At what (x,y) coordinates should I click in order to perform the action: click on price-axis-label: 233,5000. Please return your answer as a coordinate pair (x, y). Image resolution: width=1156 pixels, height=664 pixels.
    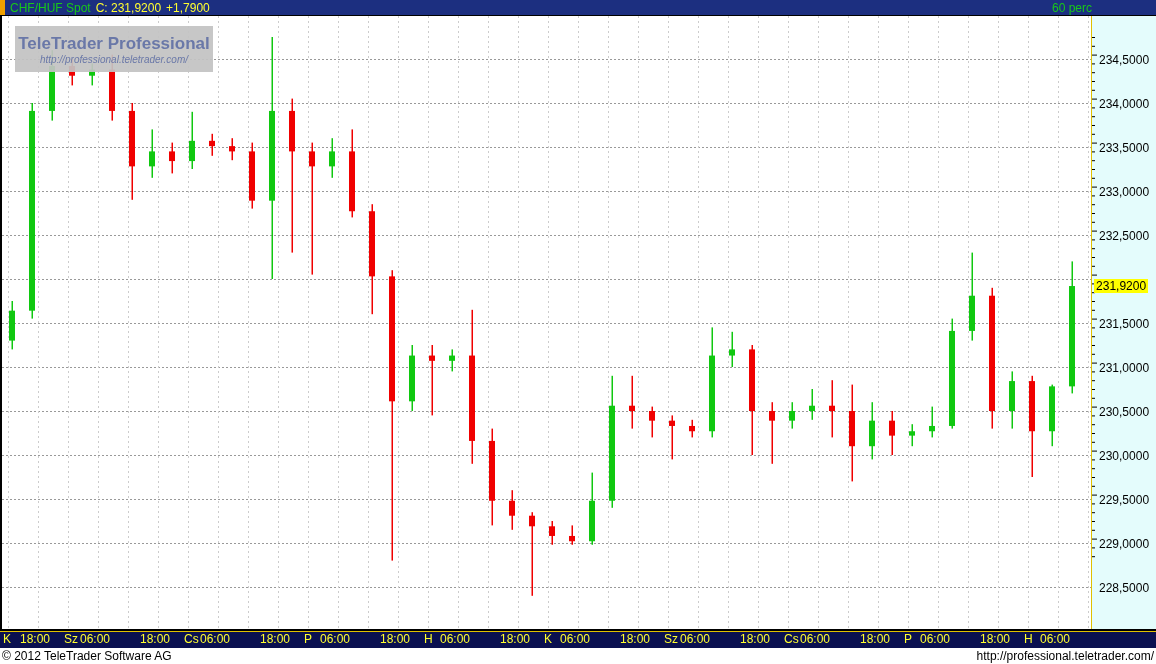
    Looking at the image, I should click on (1124, 148).